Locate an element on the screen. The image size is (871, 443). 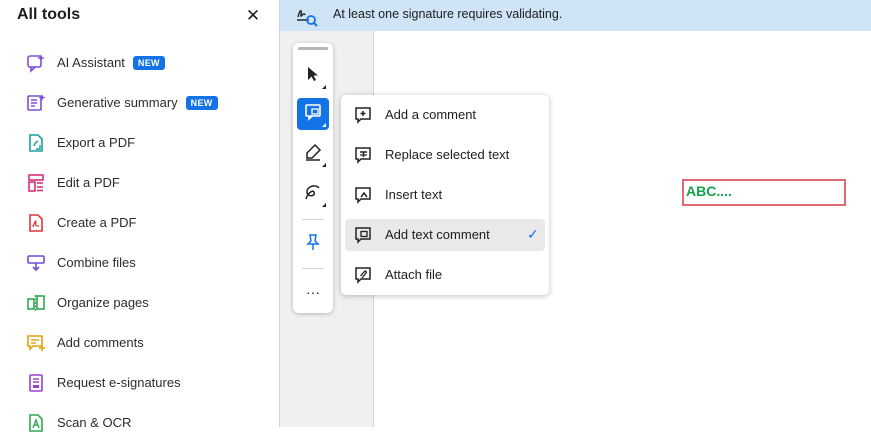
toolbar-drag-handle is located at coordinates (313, 48).